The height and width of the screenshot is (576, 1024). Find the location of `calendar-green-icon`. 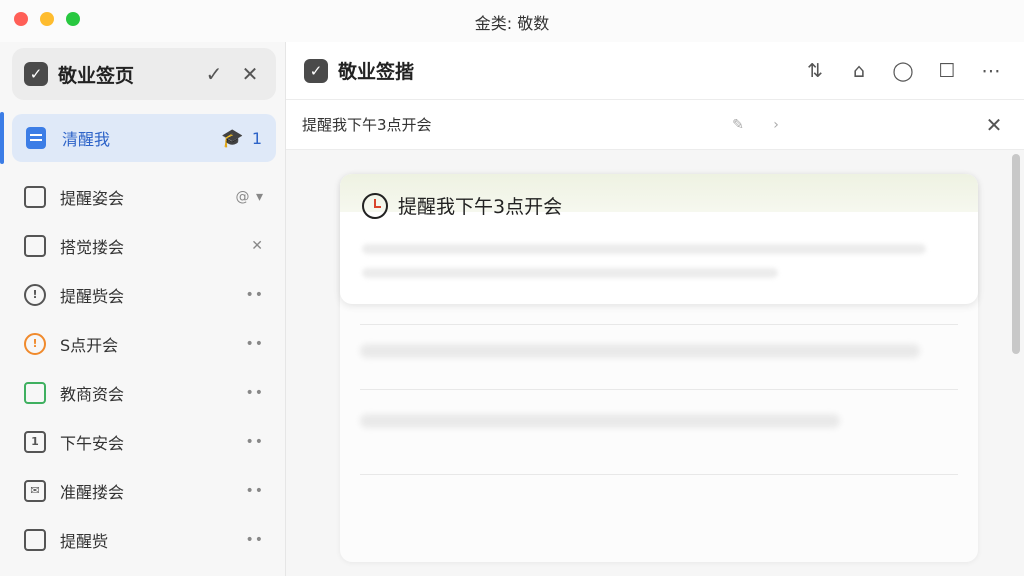

calendar-green-icon is located at coordinates (35, 392).